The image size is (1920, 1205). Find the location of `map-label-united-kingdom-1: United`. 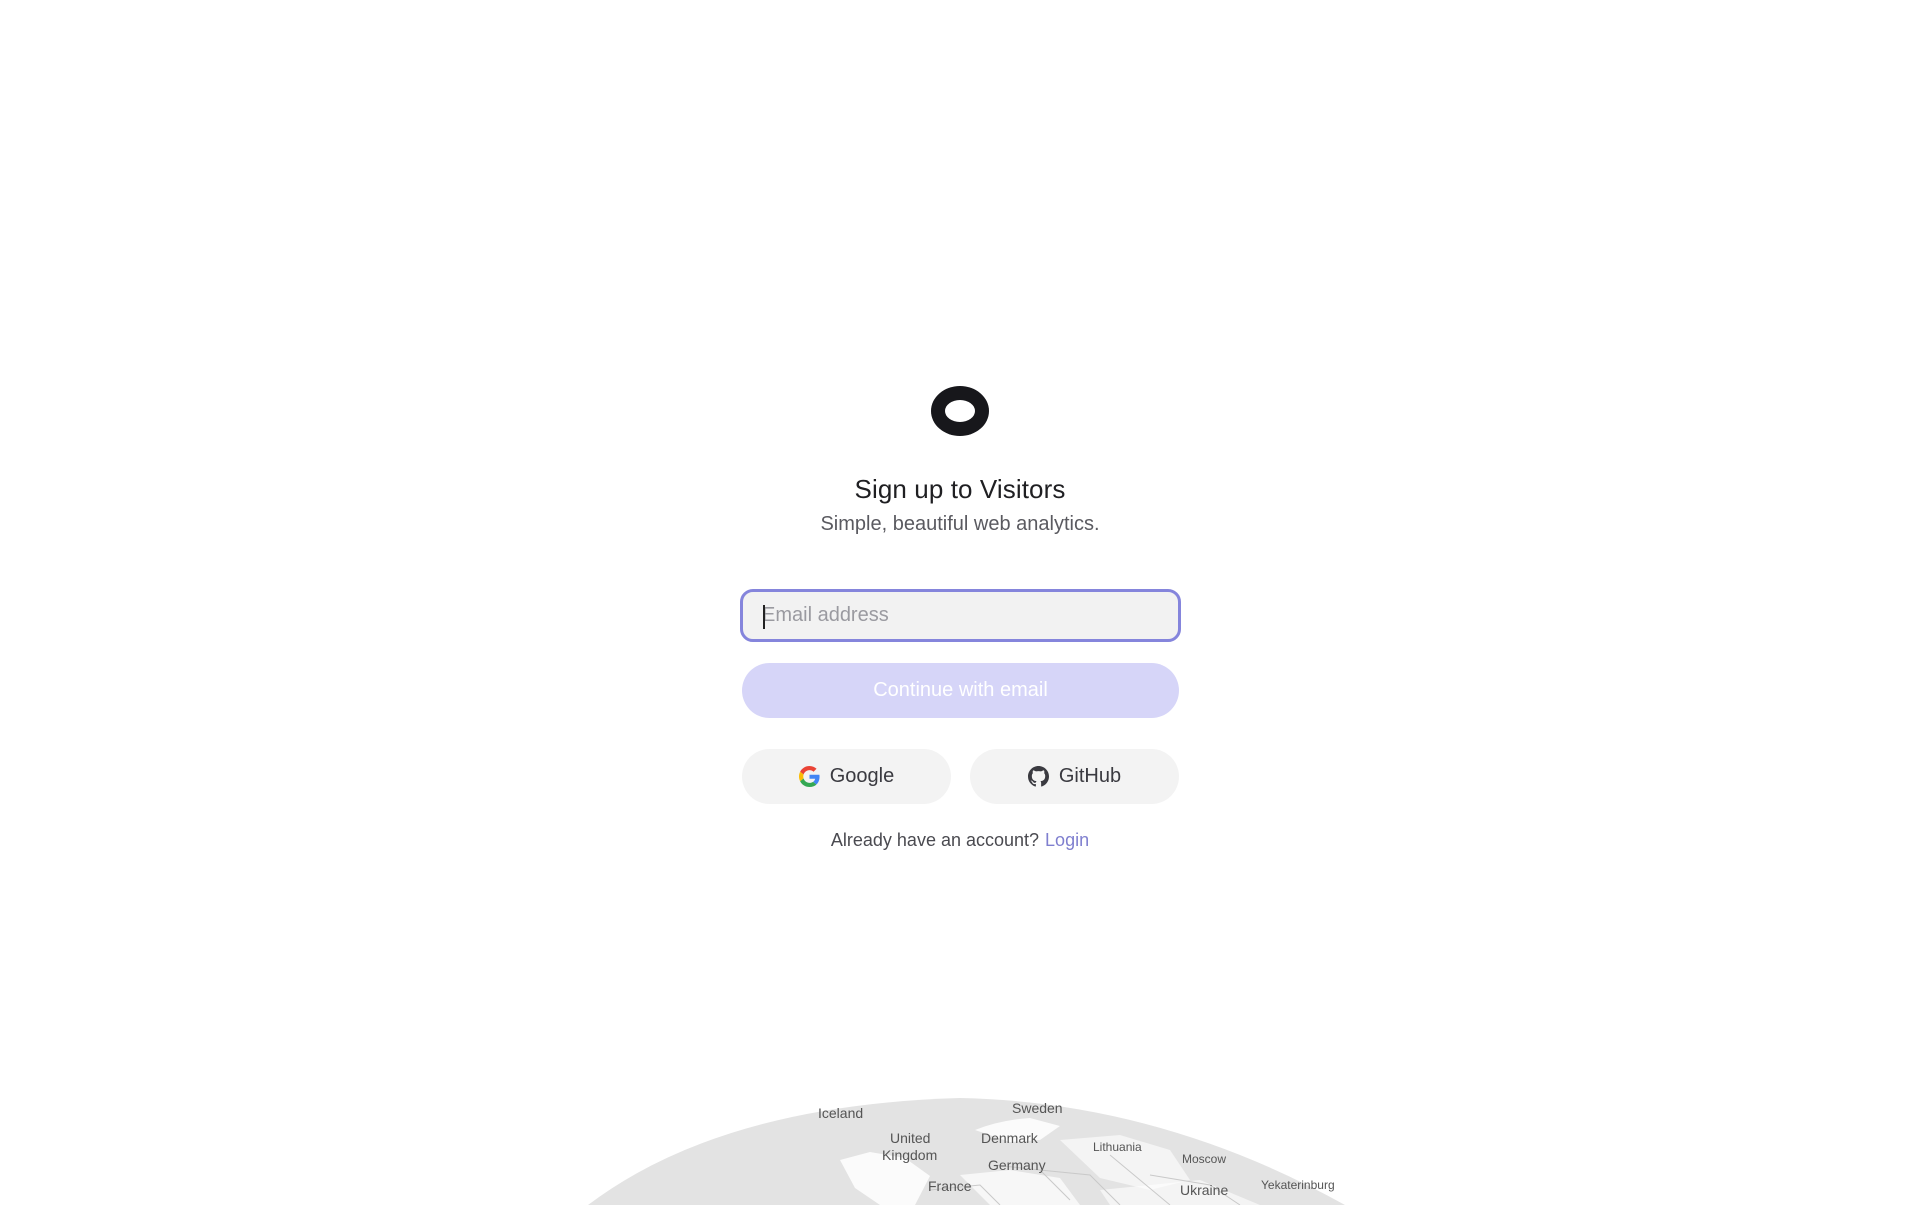

map-label-united-kingdom-1: United is located at coordinates (910, 1138).